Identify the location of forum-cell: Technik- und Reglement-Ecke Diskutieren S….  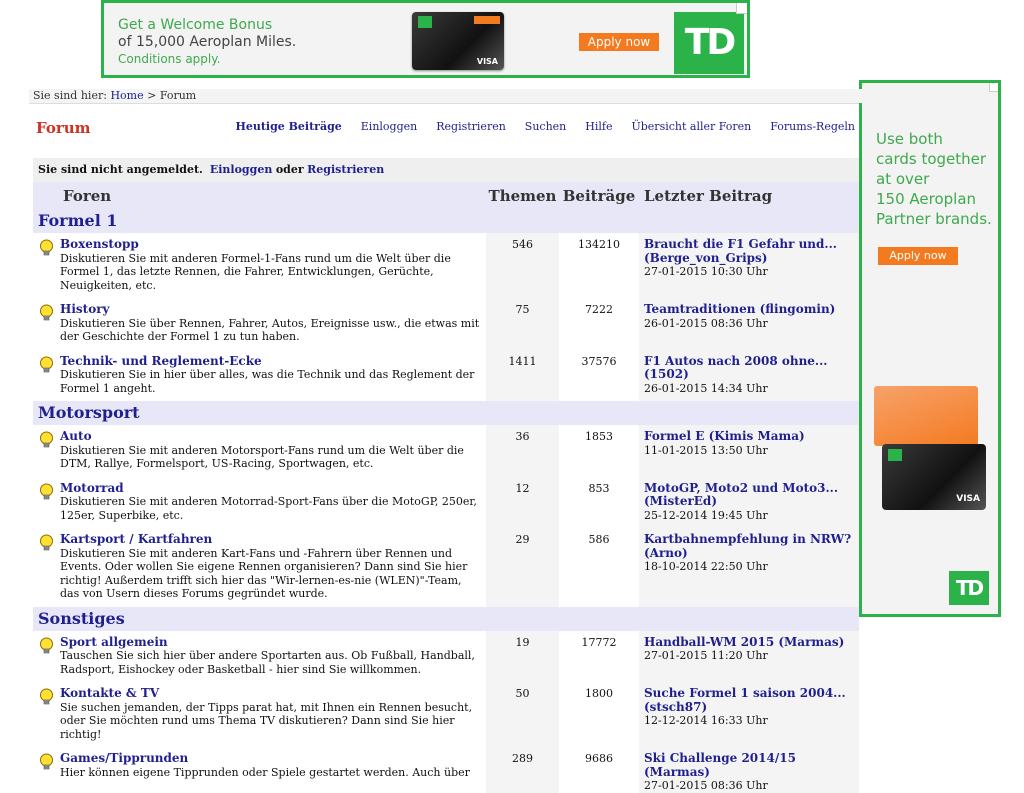
(259, 375).